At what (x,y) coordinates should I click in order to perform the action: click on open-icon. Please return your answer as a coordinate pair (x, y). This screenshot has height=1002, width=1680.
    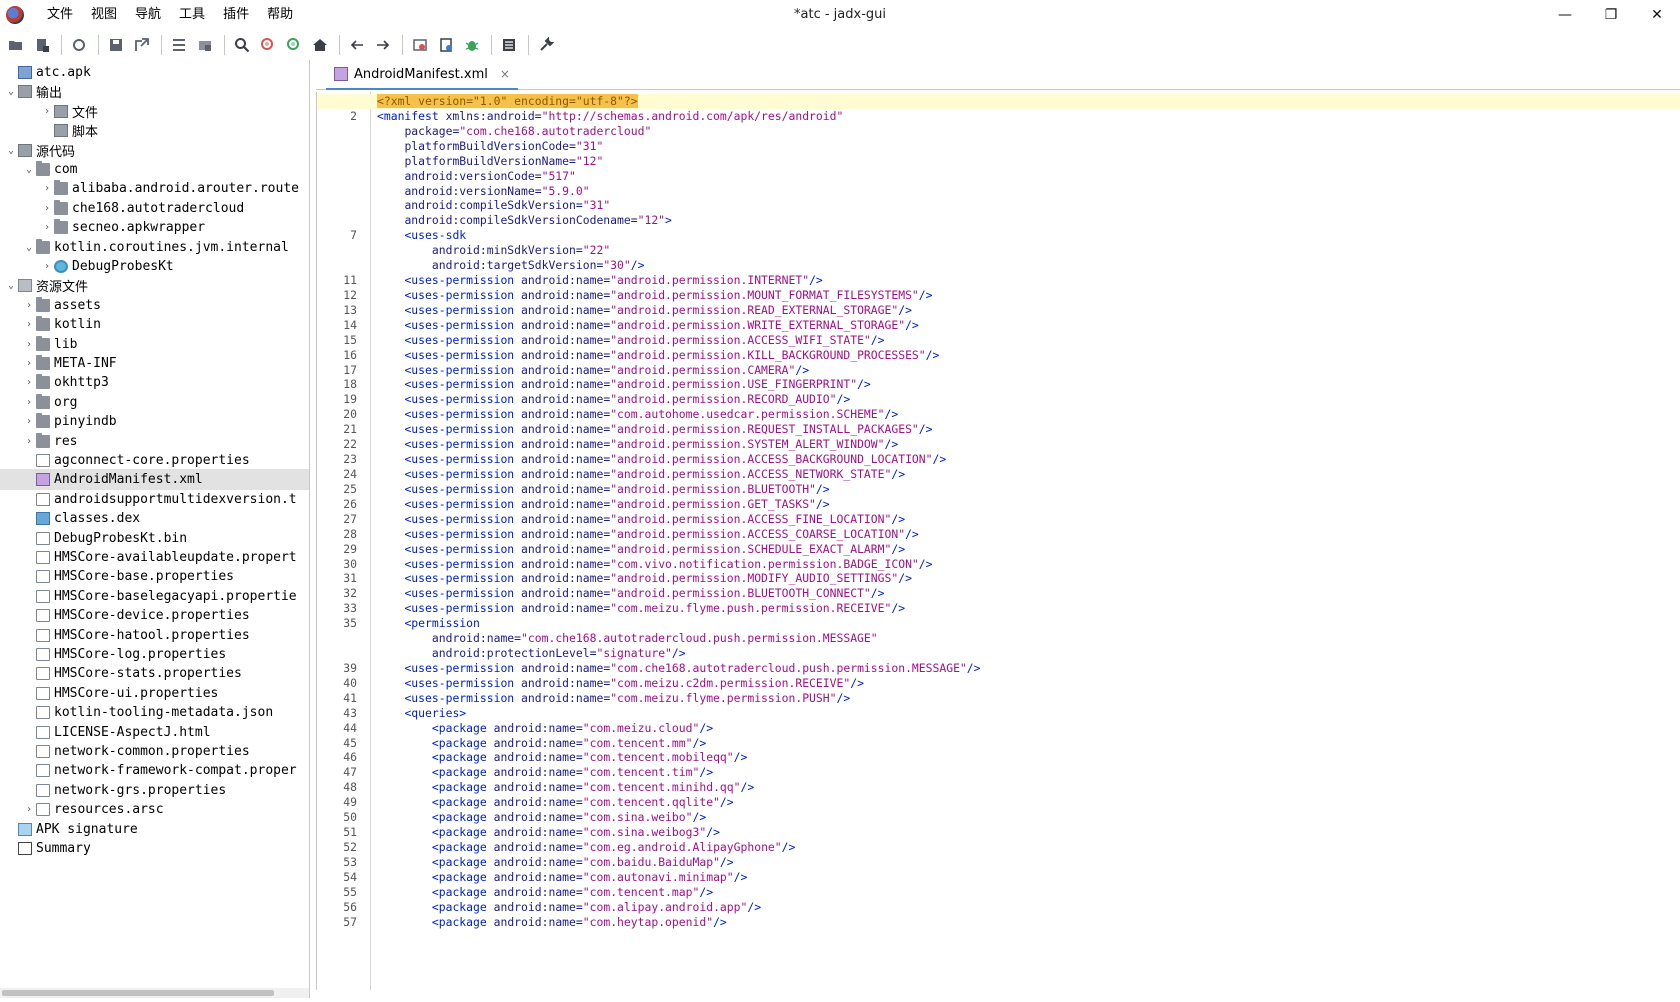
    Looking at the image, I should click on (15, 45).